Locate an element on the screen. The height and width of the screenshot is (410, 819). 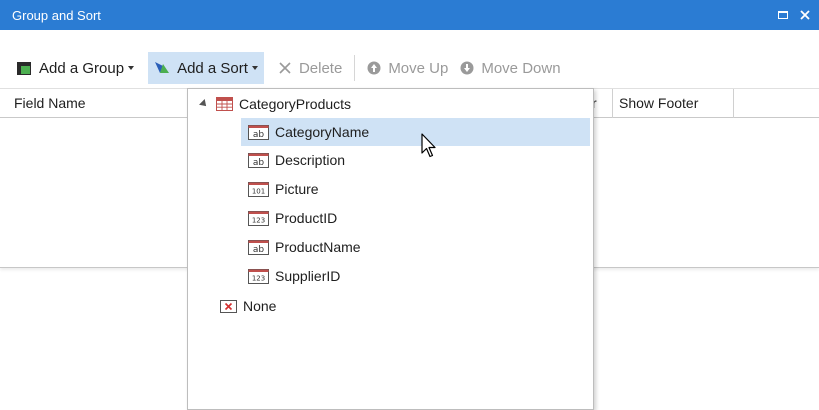
add-sort-label: Add a Sort is located at coordinates (212, 68).